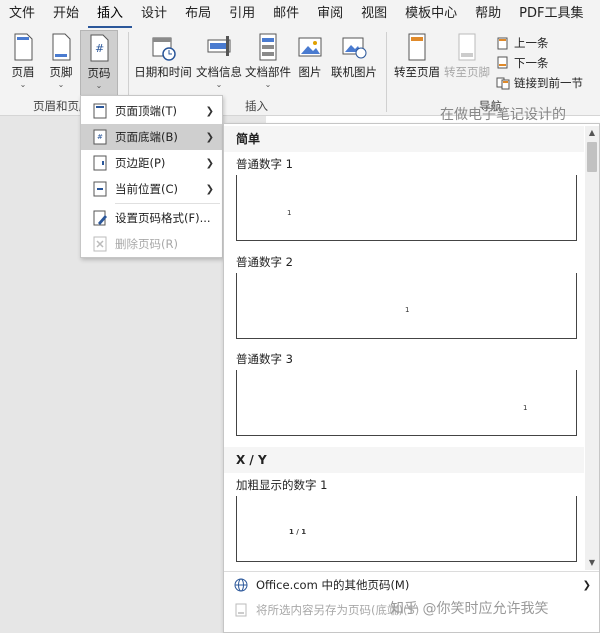 The image size is (600, 633). Describe the element at coordinates (310, 63) in the screenshot. I see `picture-button: 图片` at that location.